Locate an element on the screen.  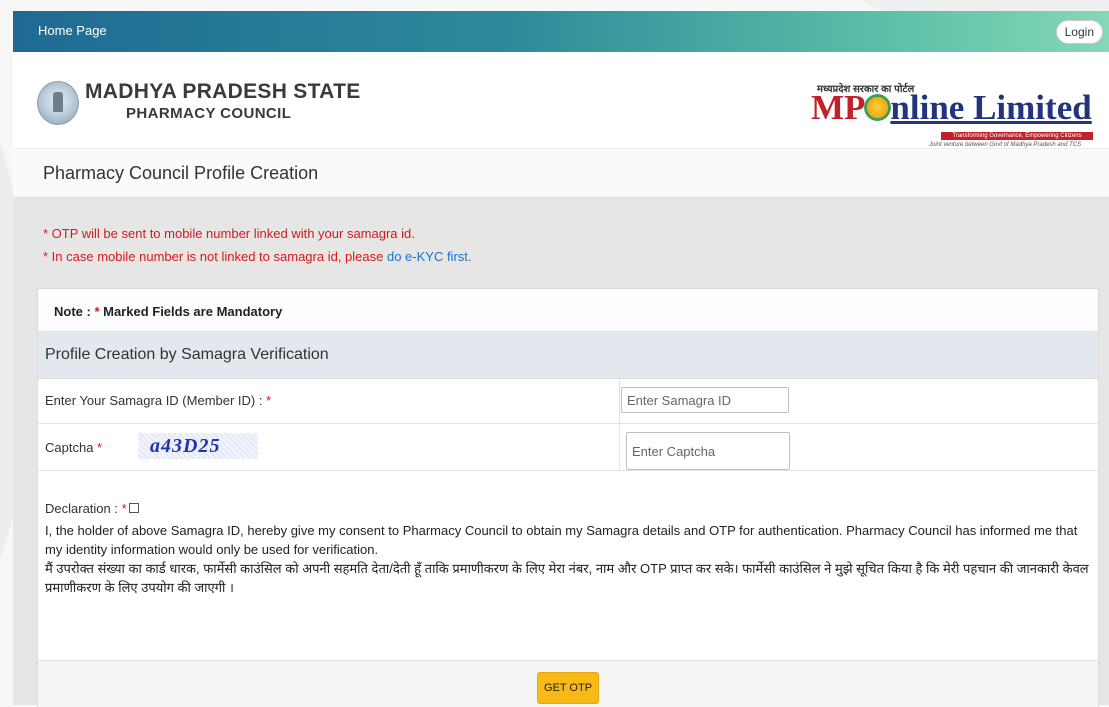
captcha-text: a43D25 is located at coordinates (185, 446).